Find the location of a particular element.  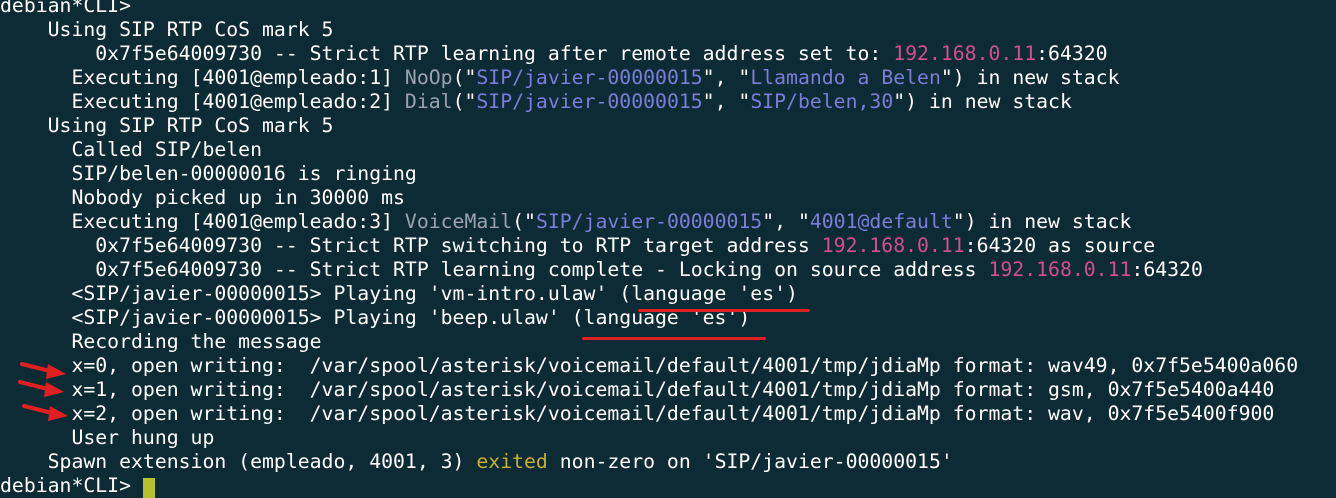

log-segment: User hung up is located at coordinates (107, 437).